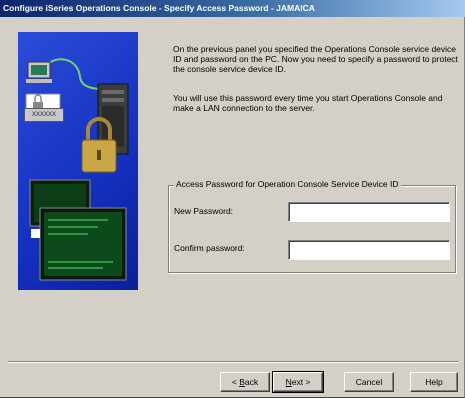  I want to click on back-button-rest: ack, so click(251, 382).